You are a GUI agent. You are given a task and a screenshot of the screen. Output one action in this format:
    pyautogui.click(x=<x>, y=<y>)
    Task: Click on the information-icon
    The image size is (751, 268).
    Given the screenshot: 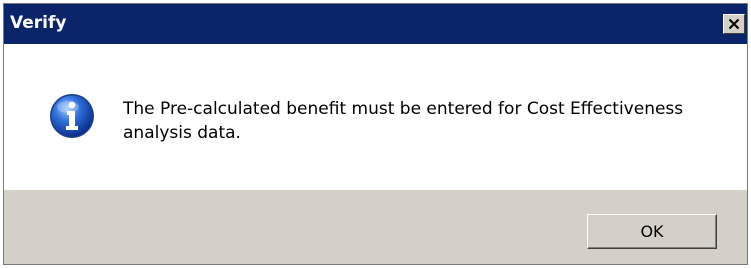 What is the action you would take?
    pyautogui.click(x=72, y=116)
    